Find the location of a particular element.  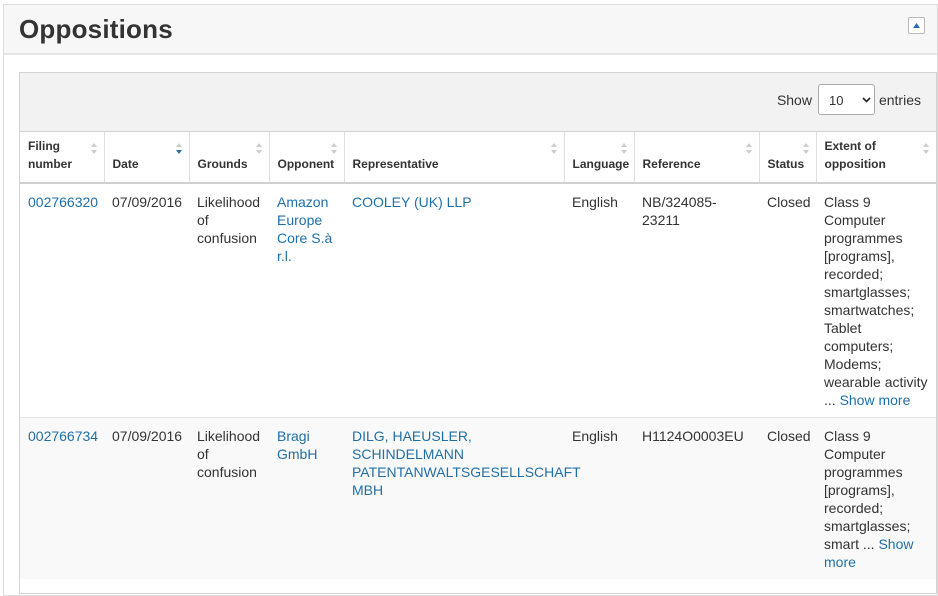

cell-representative: COOLEY (UK) LLP is located at coordinates (454, 300).